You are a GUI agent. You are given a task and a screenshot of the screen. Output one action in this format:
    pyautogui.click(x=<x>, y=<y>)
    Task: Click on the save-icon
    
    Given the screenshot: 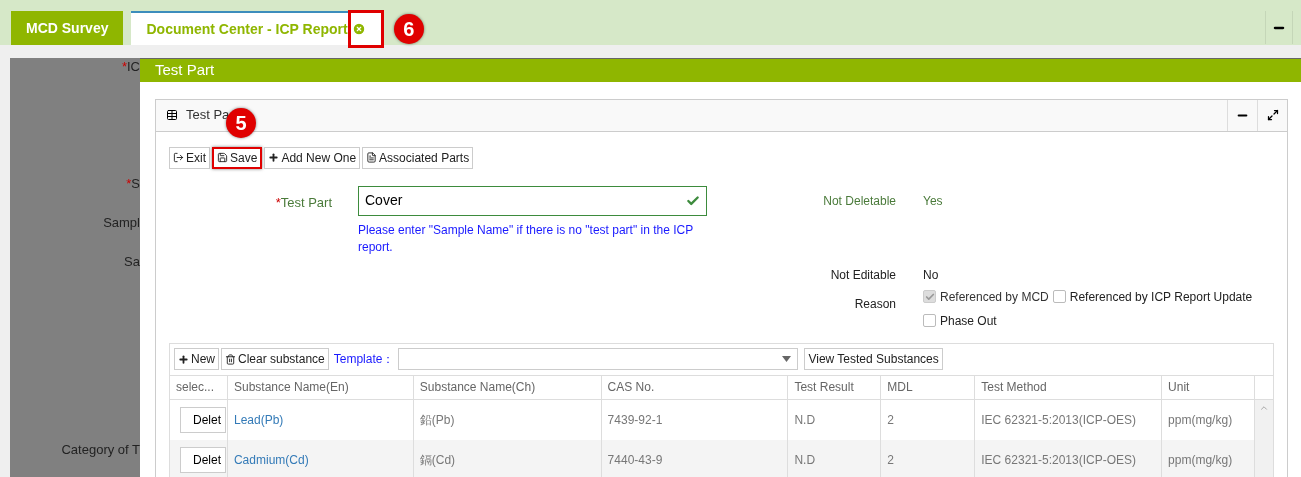 What is the action you would take?
    pyautogui.click(x=222, y=157)
    